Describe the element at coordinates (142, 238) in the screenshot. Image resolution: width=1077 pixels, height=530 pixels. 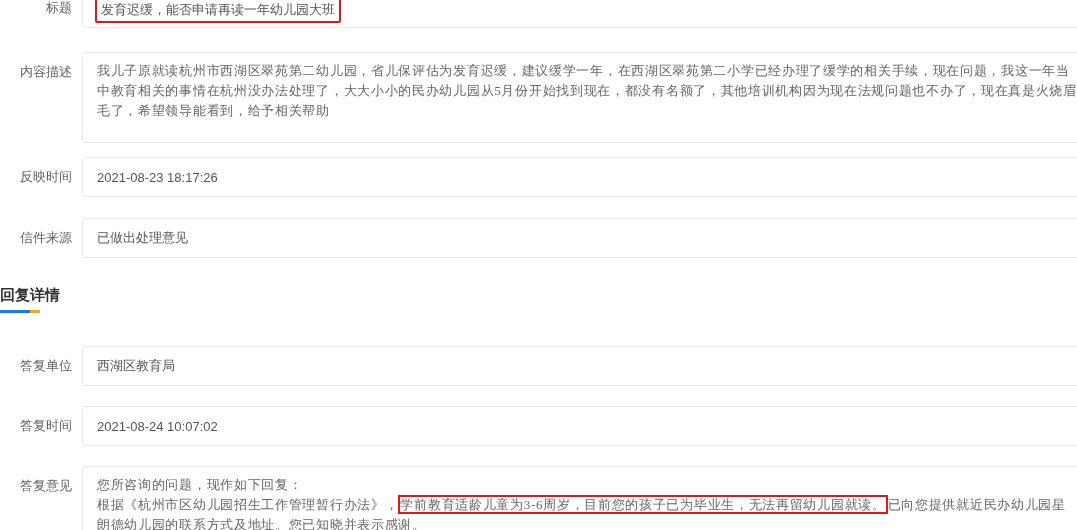
I see `field-value: 已做出处理意见` at that location.